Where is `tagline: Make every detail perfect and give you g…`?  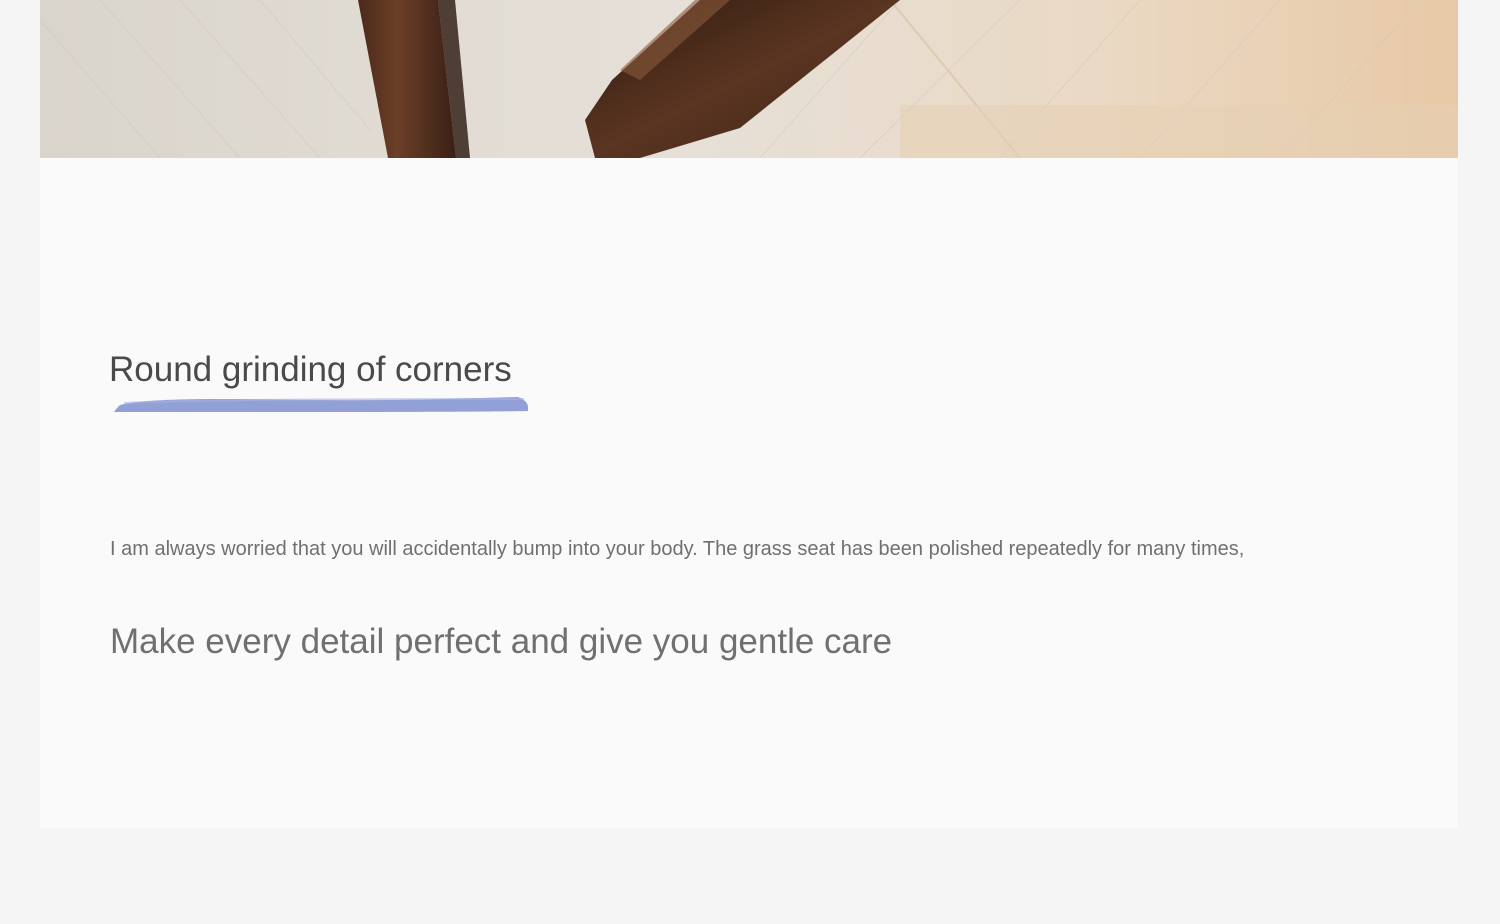 tagline: Make every detail perfect and give you g… is located at coordinates (501, 641).